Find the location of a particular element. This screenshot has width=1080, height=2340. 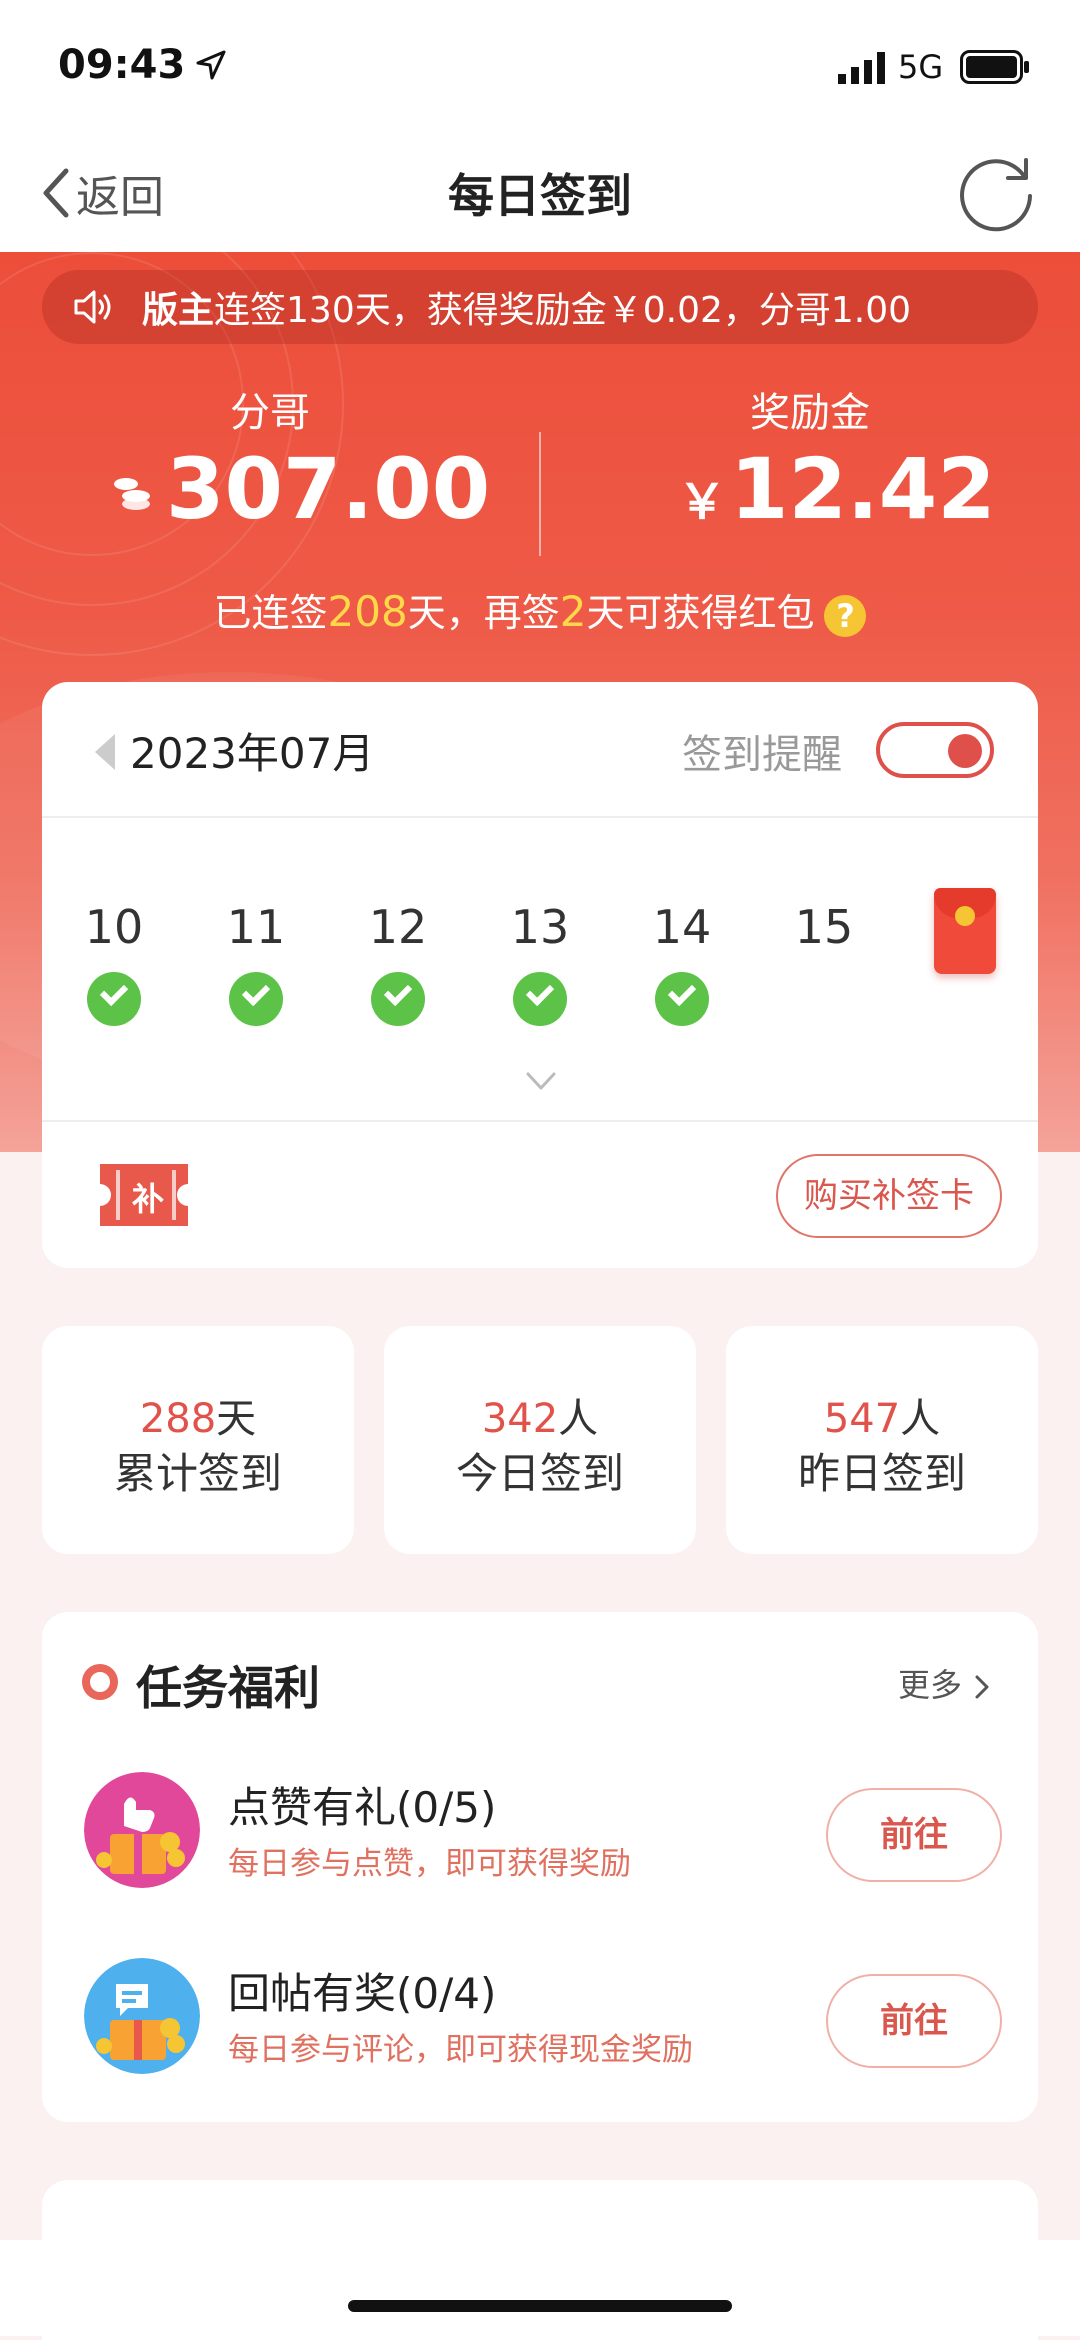

day-number: 15 is located at coordinates (824, 927).